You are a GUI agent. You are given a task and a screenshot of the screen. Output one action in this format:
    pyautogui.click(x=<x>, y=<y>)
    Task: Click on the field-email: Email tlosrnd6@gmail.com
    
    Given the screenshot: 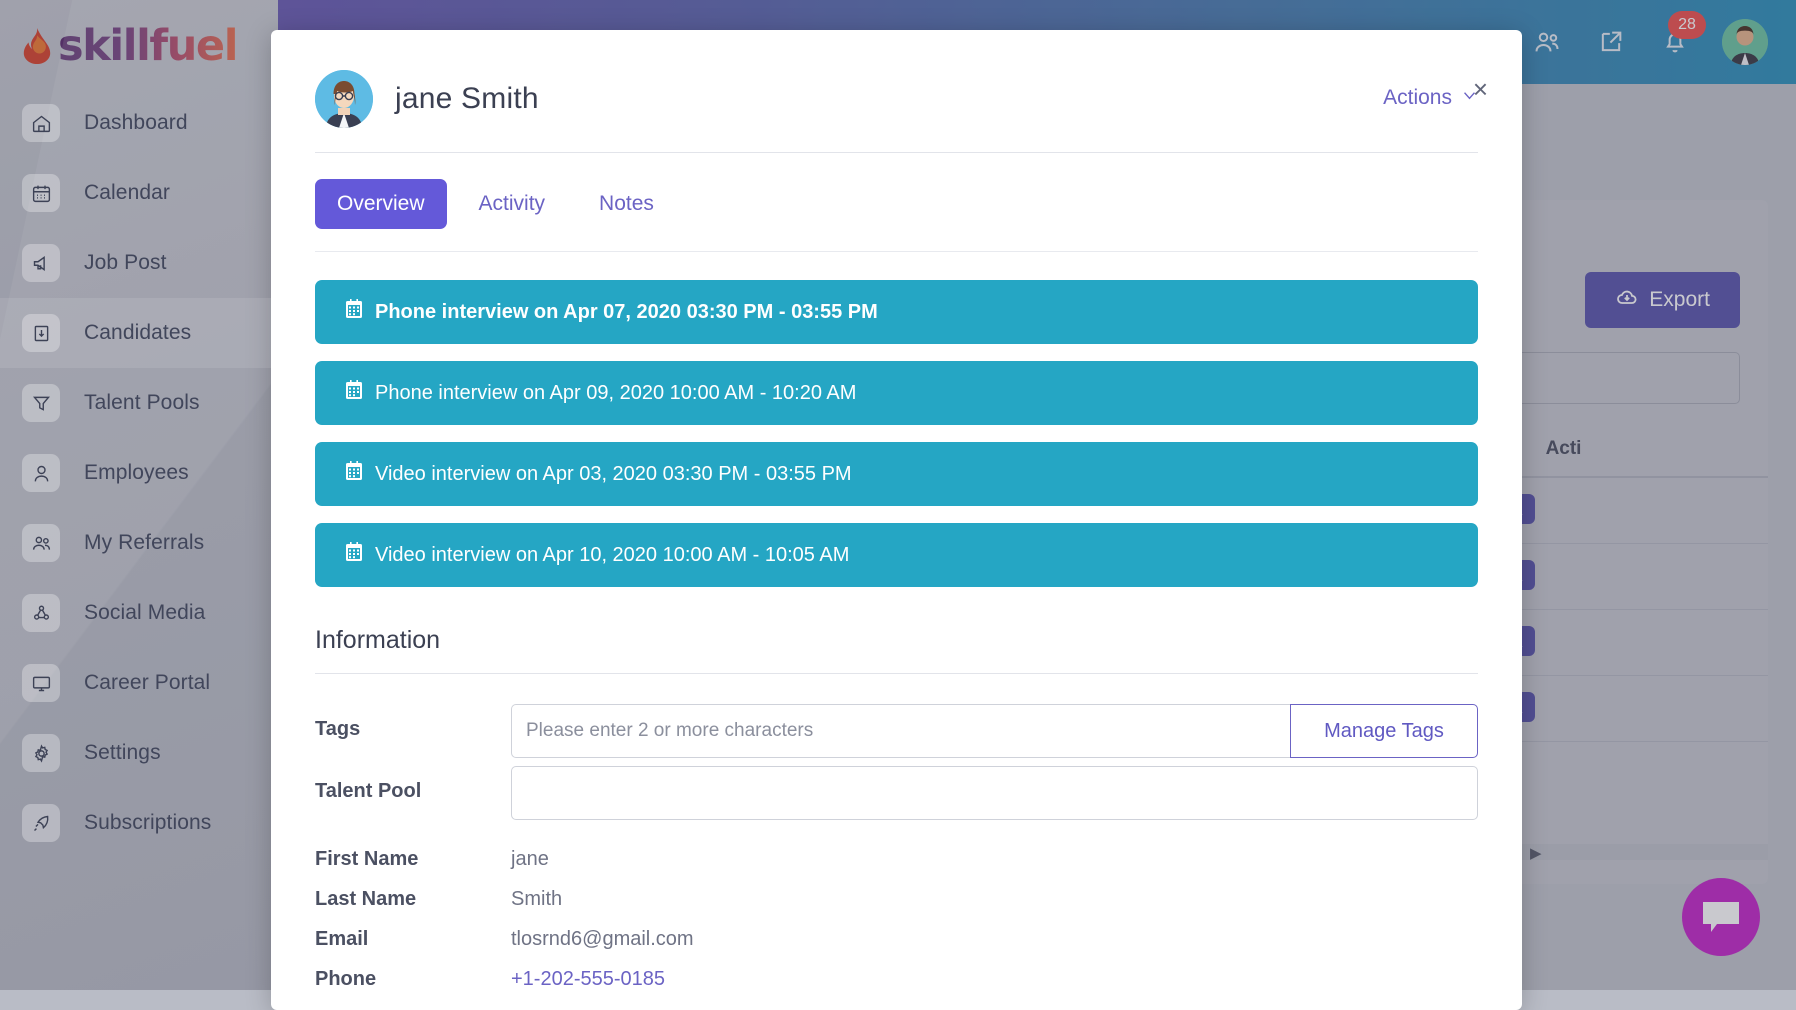 What is the action you would take?
    pyautogui.click(x=896, y=939)
    